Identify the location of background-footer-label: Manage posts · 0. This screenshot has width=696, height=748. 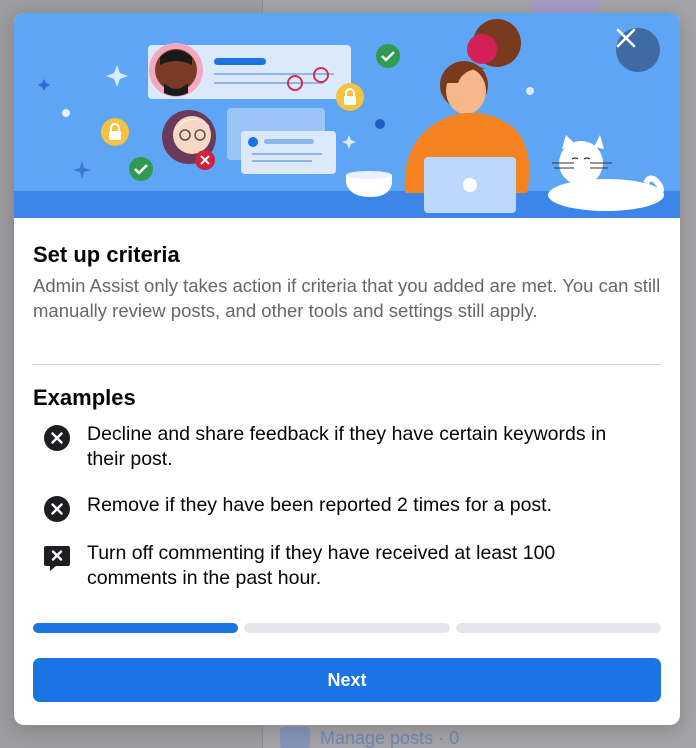
(390, 737).